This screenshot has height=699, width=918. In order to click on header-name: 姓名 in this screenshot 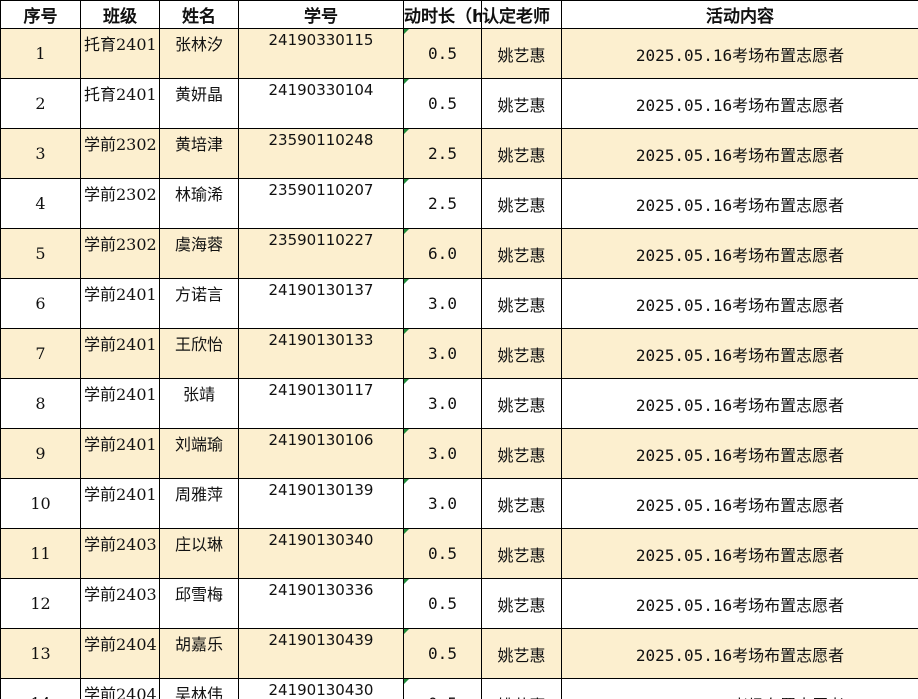, I will do `click(199, 14)`.